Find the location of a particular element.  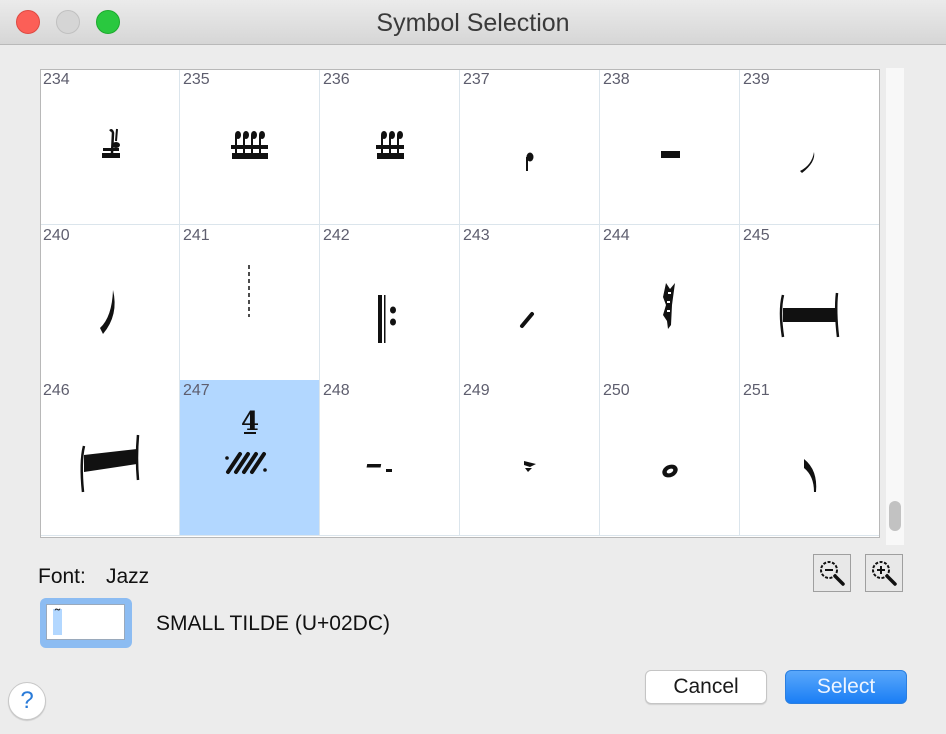

symbol-cell: 236 is located at coordinates (390, 147).